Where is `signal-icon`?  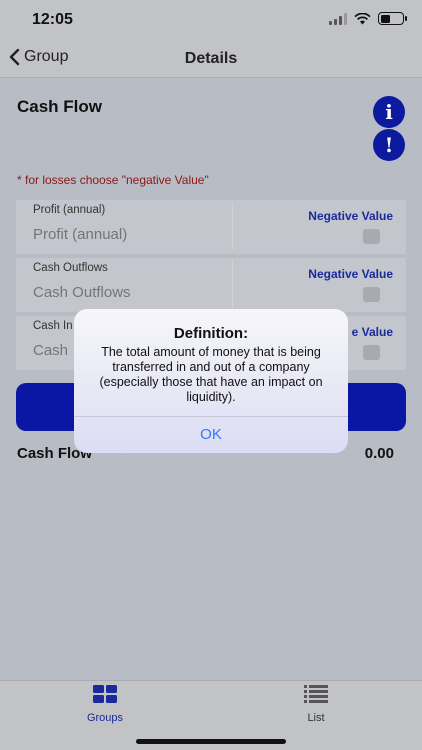
signal-icon is located at coordinates (338, 18).